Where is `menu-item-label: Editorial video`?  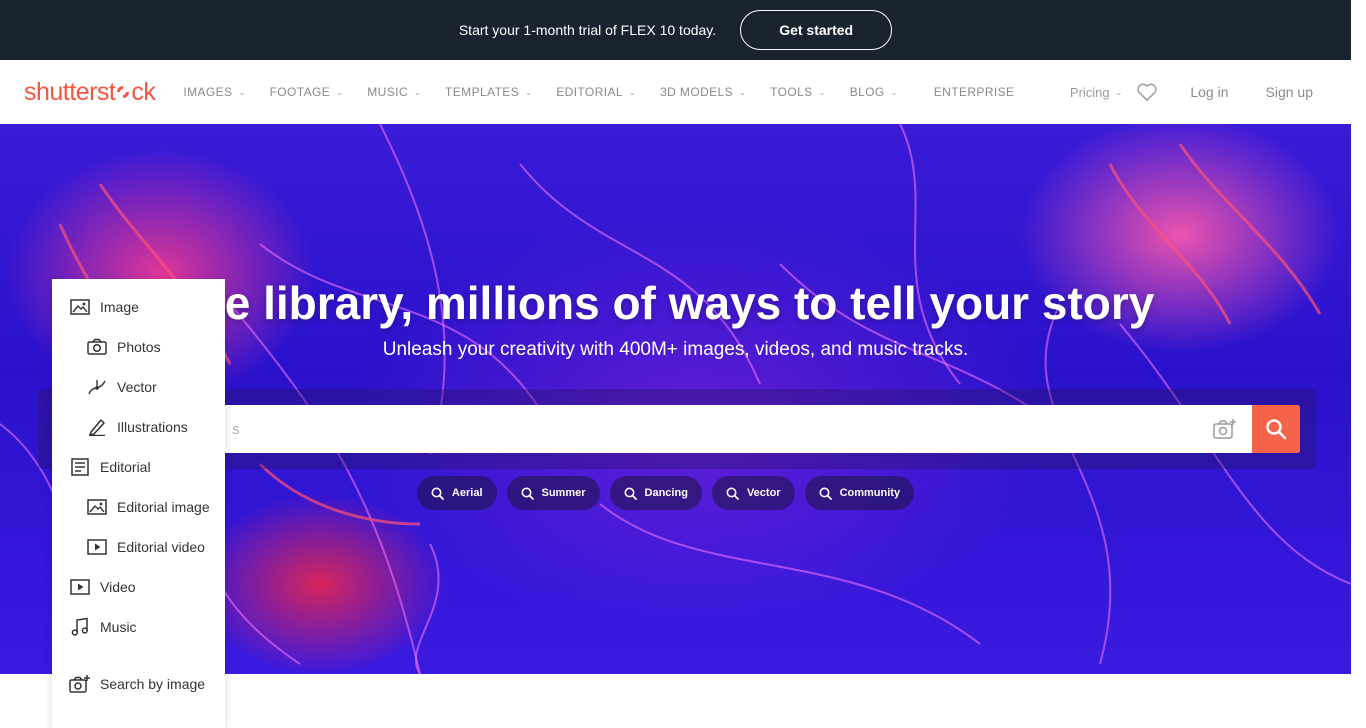
menu-item-label: Editorial video is located at coordinates (161, 547).